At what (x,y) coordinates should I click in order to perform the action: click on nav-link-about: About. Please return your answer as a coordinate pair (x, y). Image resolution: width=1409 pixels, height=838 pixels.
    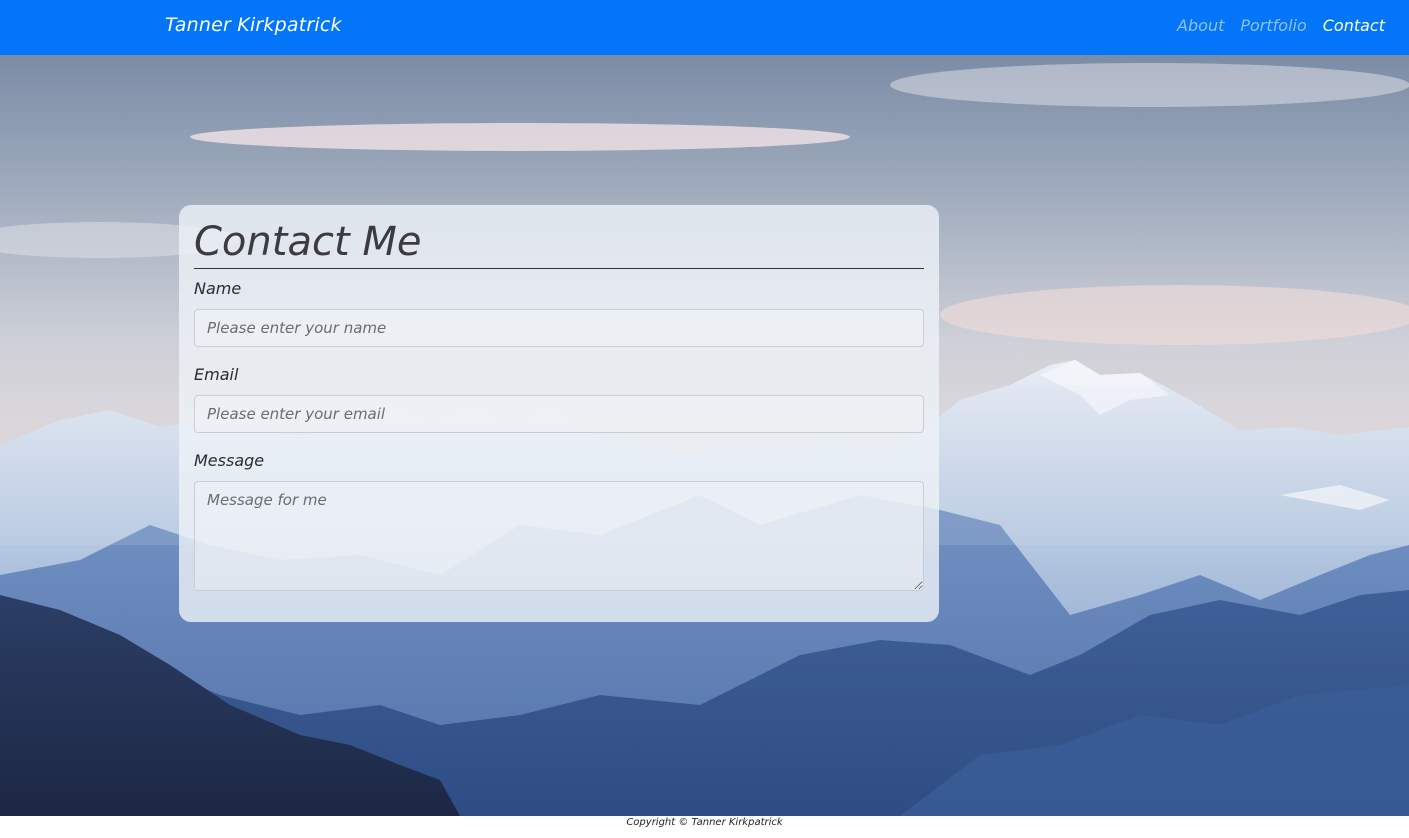
    Looking at the image, I should click on (1200, 25).